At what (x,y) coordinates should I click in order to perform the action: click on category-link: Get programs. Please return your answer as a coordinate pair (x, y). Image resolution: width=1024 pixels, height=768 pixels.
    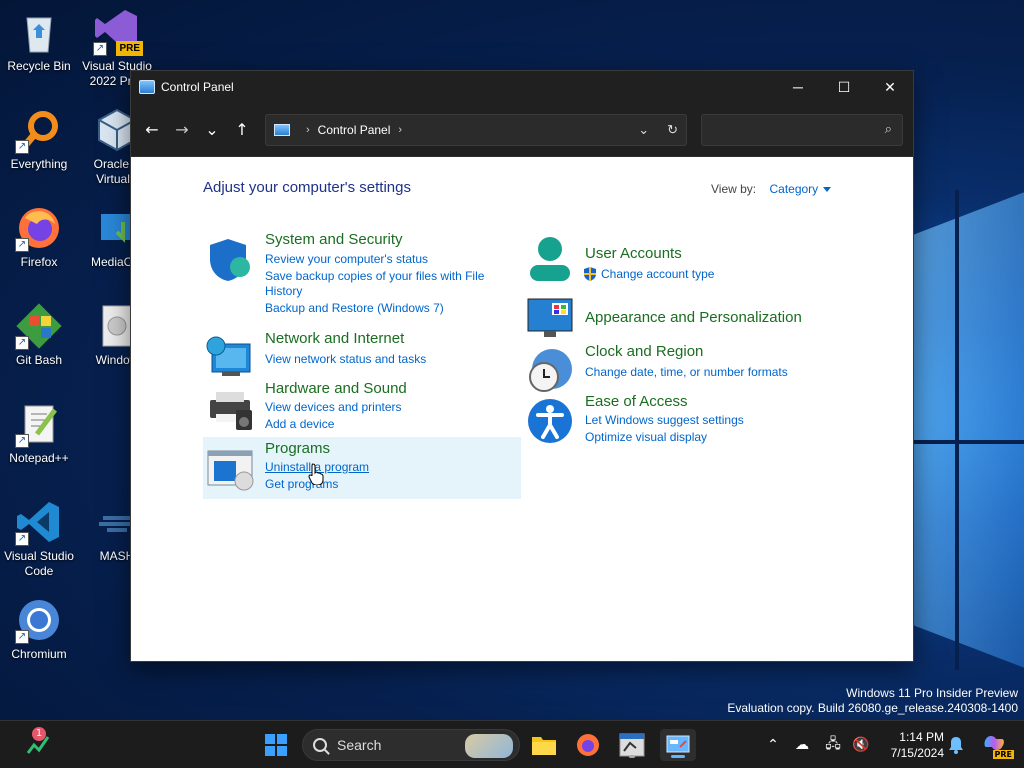
    Looking at the image, I should click on (301, 484).